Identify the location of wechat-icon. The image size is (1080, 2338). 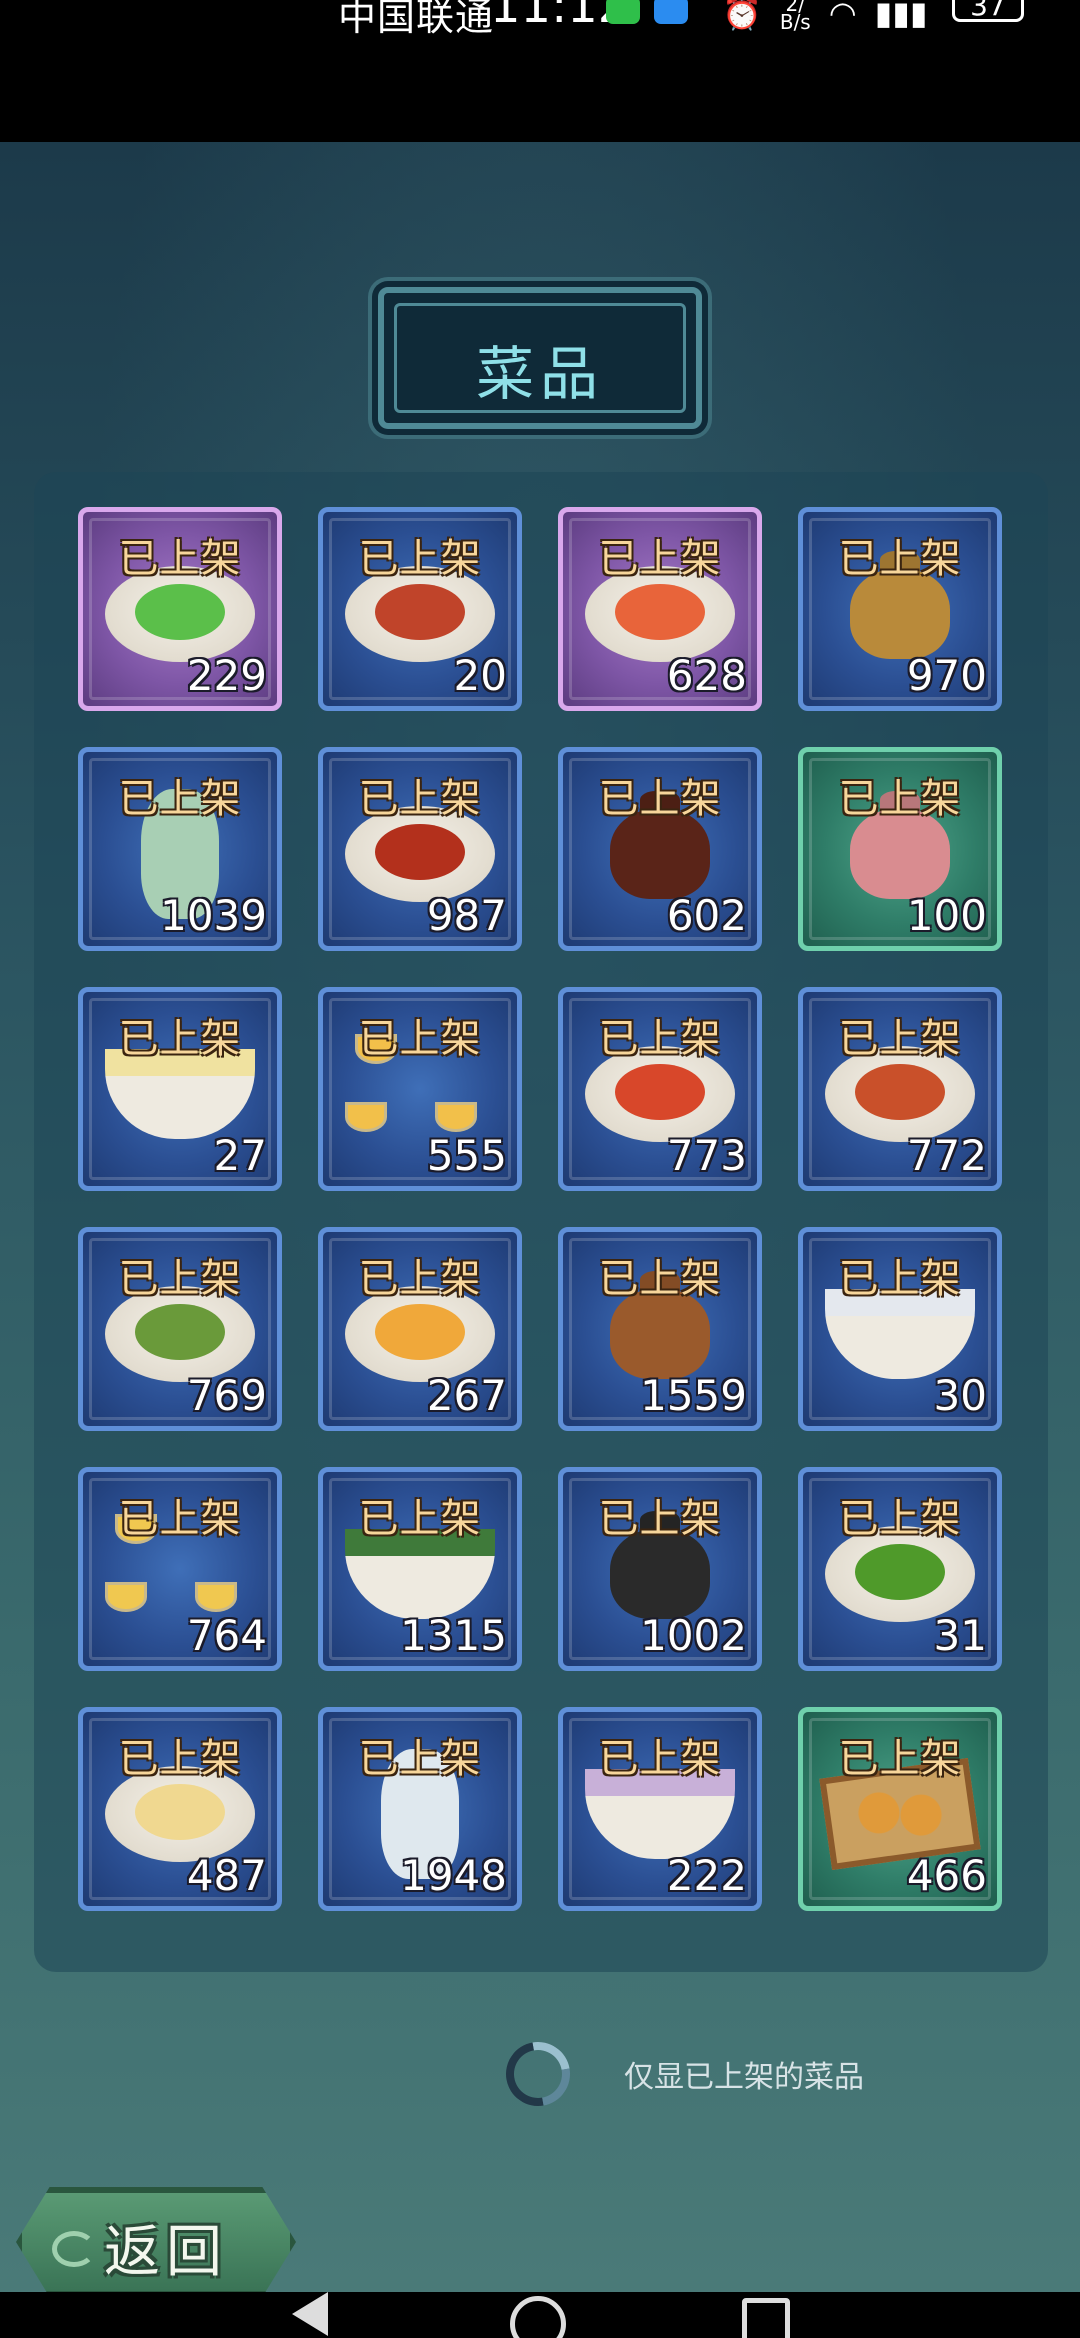
(623, 12).